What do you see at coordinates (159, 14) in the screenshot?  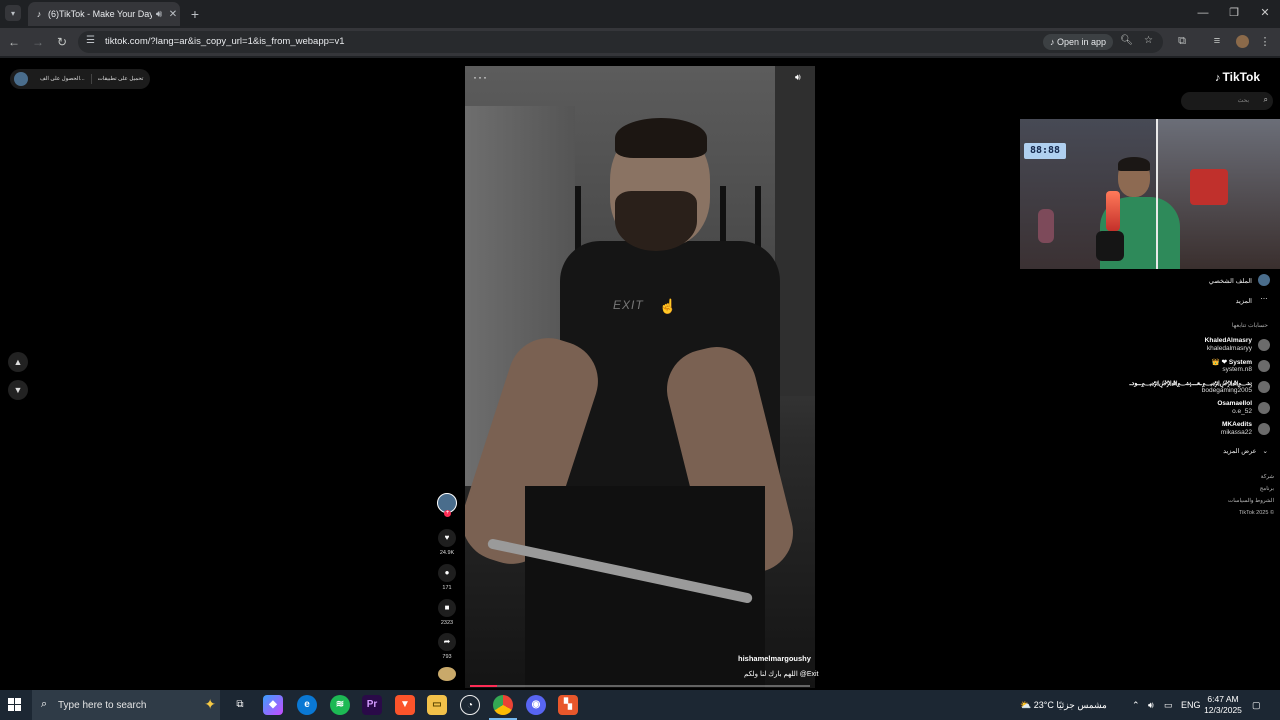 I see `speaker-icon: 🔊︎` at bounding box center [159, 14].